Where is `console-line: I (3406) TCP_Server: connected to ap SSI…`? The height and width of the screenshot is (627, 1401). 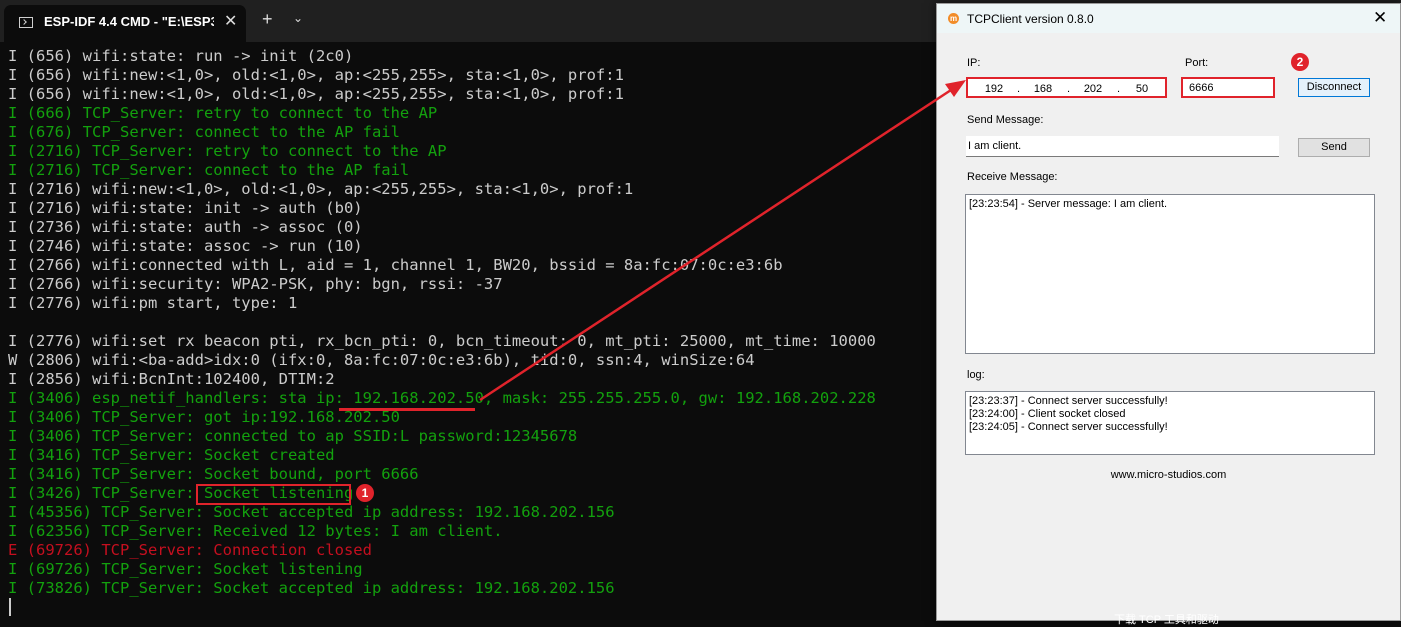 console-line: I (3406) TCP_Server: connected to ap SSI… is located at coordinates (293, 436).